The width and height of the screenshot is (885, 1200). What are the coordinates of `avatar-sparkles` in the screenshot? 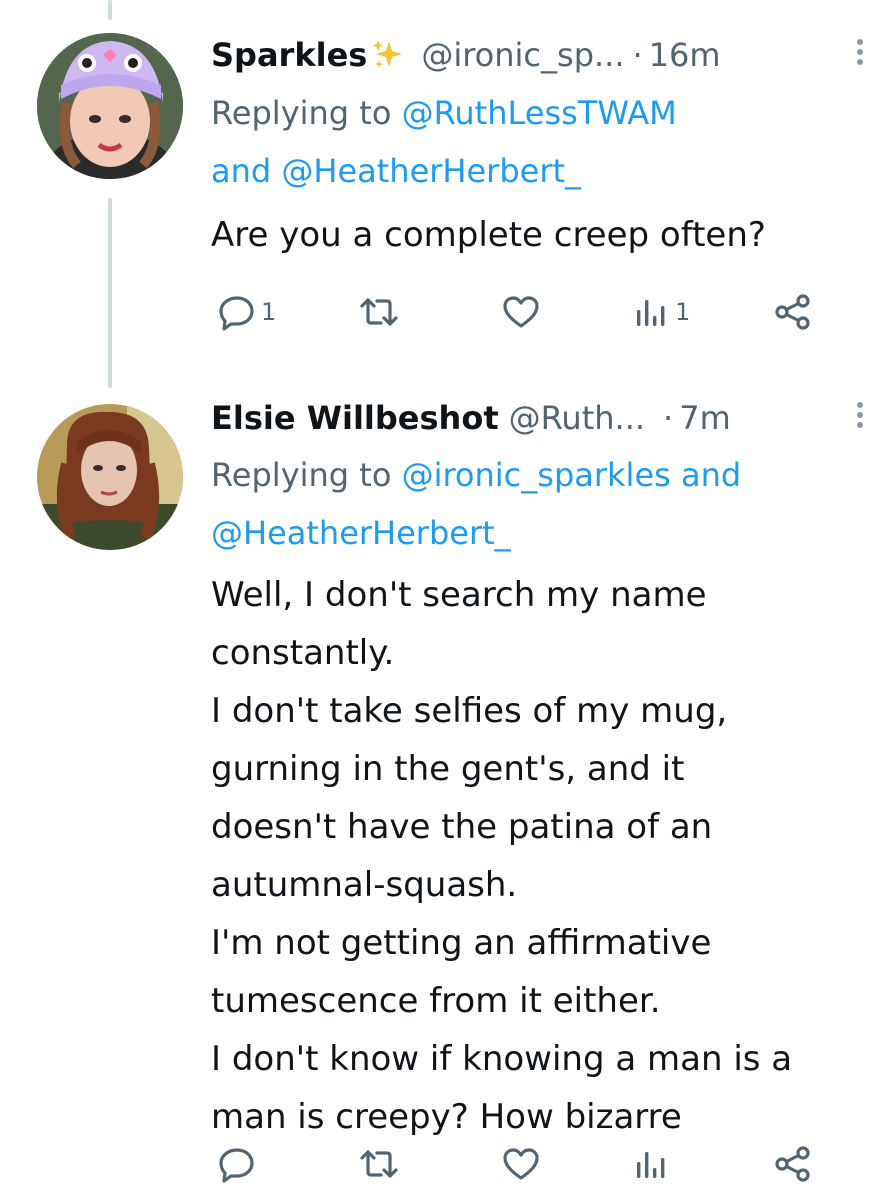 It's located at (110, 106).